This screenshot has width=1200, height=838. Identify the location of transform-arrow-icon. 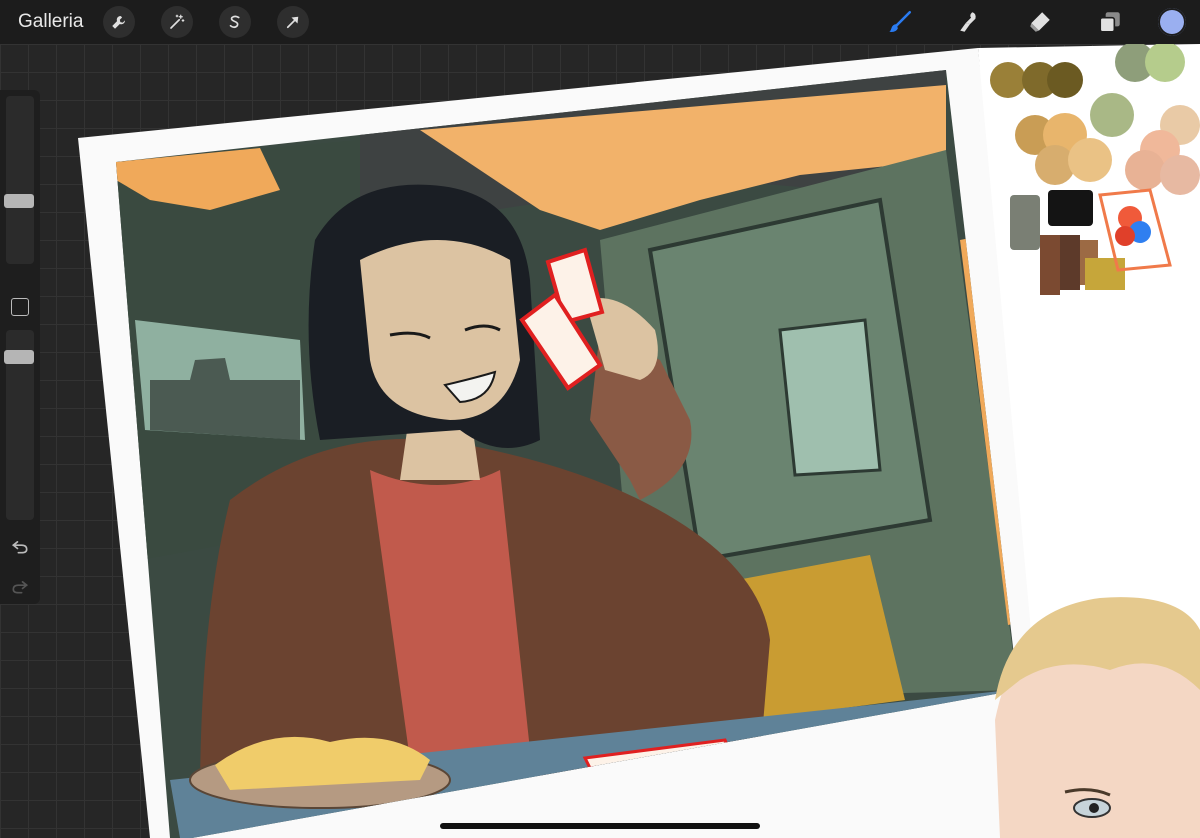
(293, 22).